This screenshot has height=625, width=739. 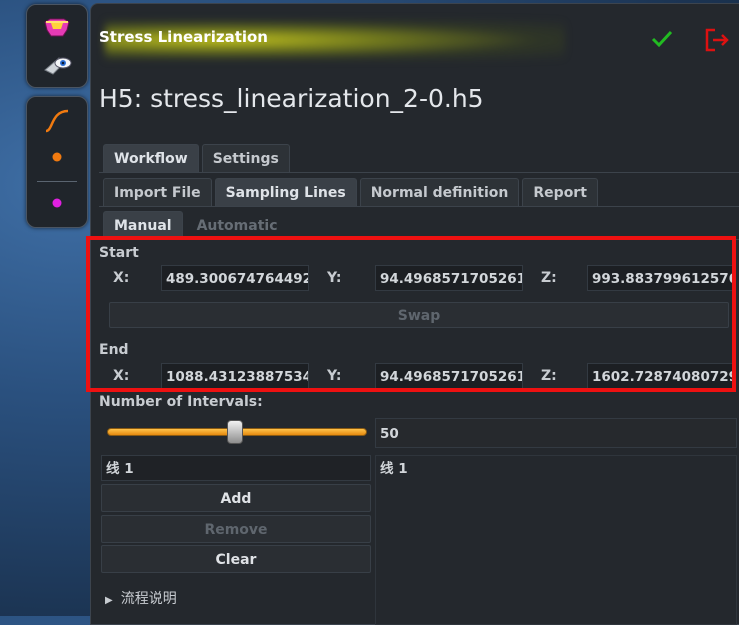 What do you see at coordinates (285, 192) in the screenshot?
I see `tab-sampling-lines: Sampling Lines` at bounding box center [285, 192].